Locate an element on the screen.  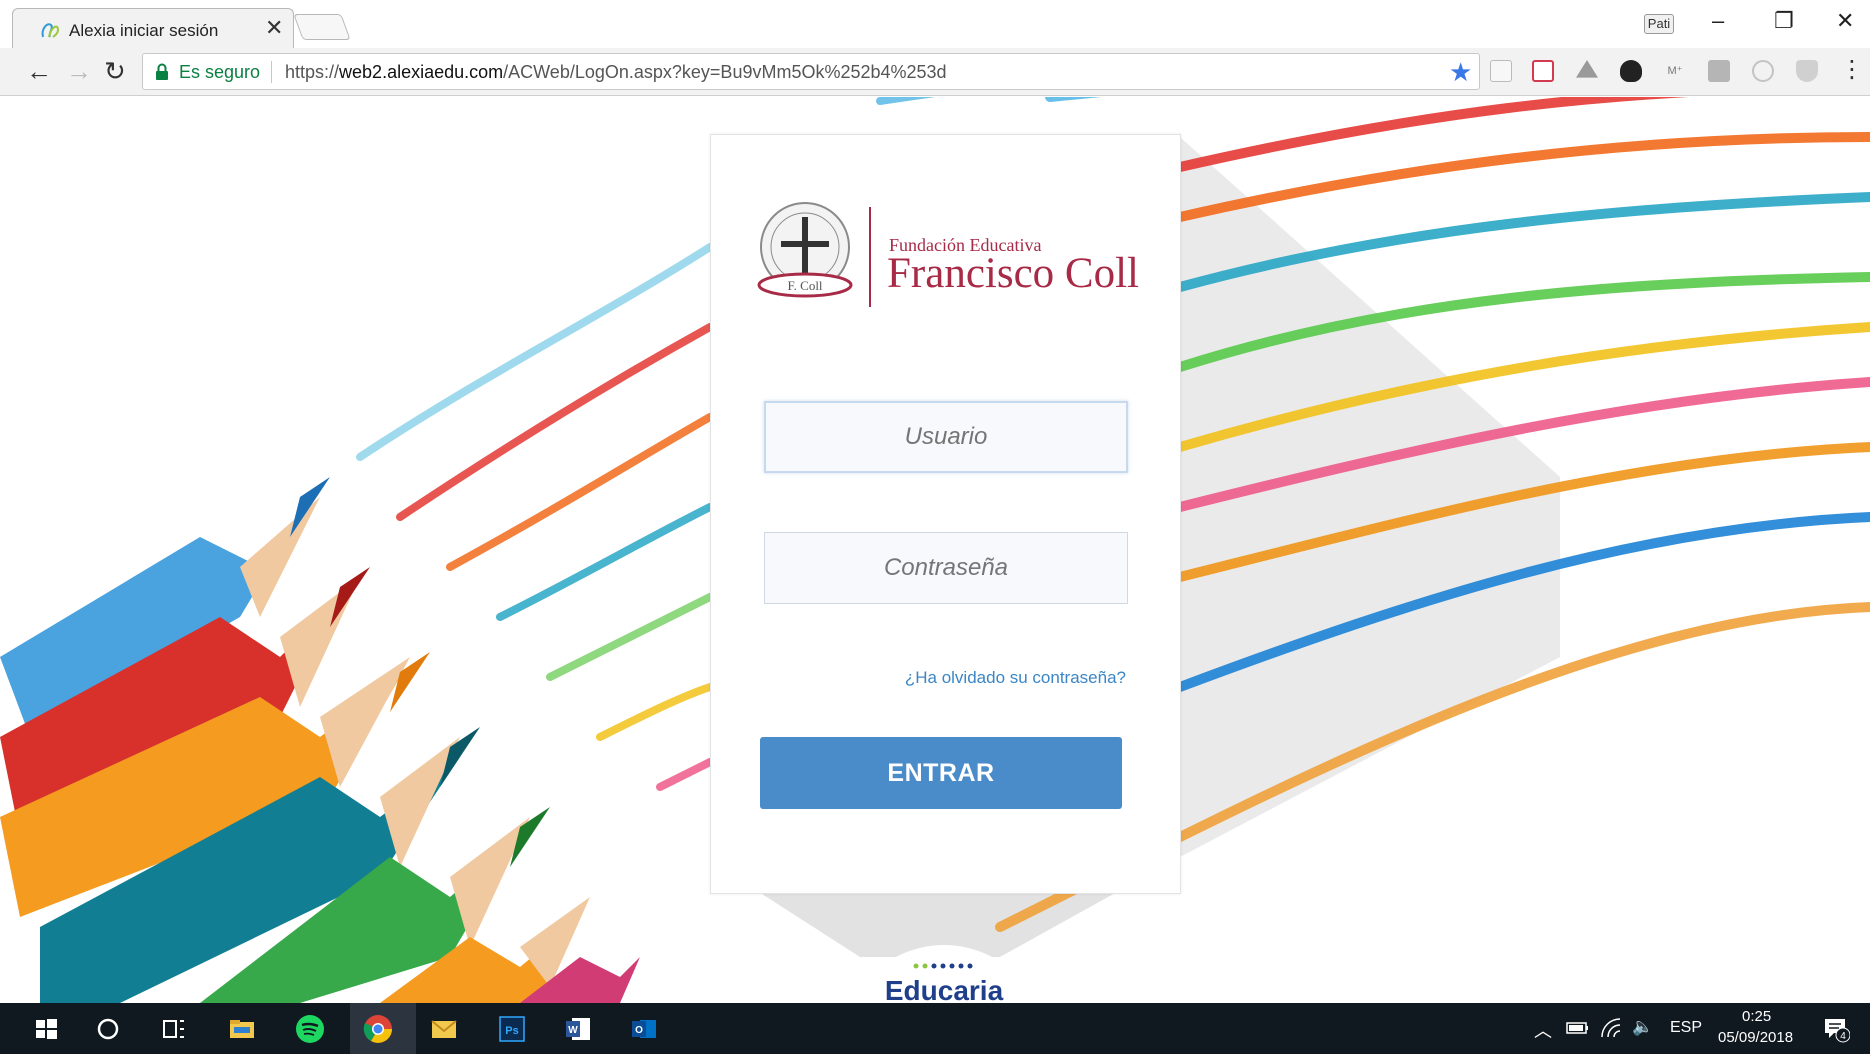
file-explorer-icon is located at coordinates (242, 1029).